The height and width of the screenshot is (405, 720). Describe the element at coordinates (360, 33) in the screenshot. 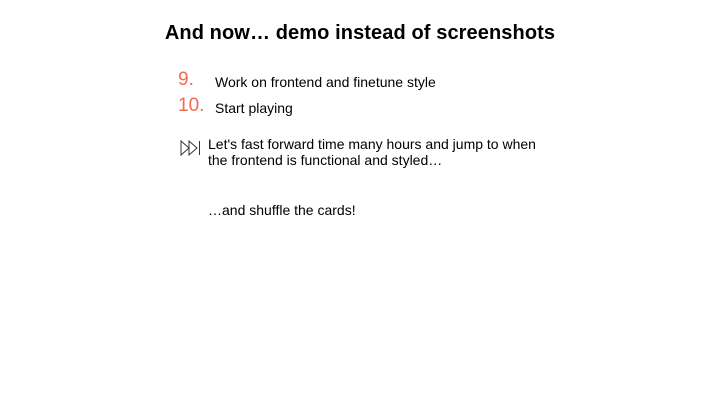

I see `slide-title: And now… demo instead of screenshots` at that location.